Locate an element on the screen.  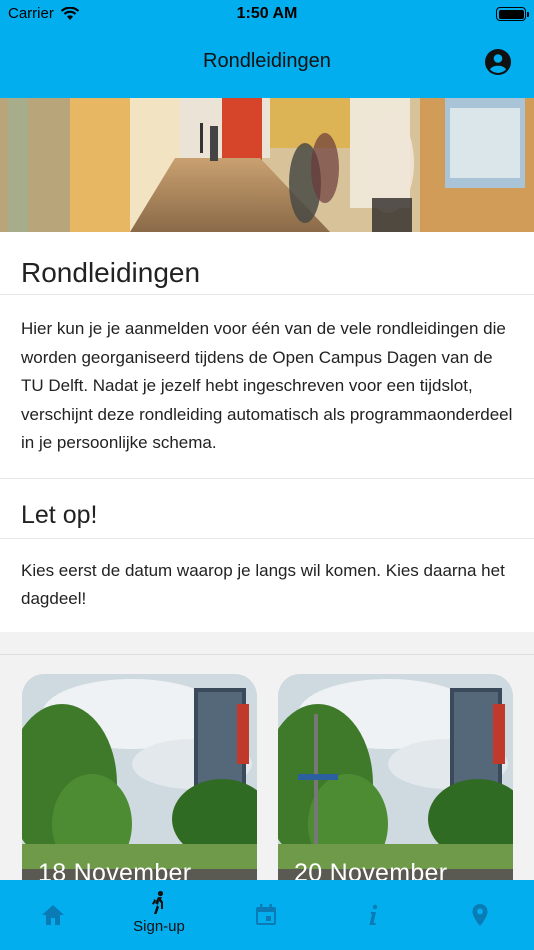
status-bar: Carrier 1:50 AM is located at coordinates (267, 14).